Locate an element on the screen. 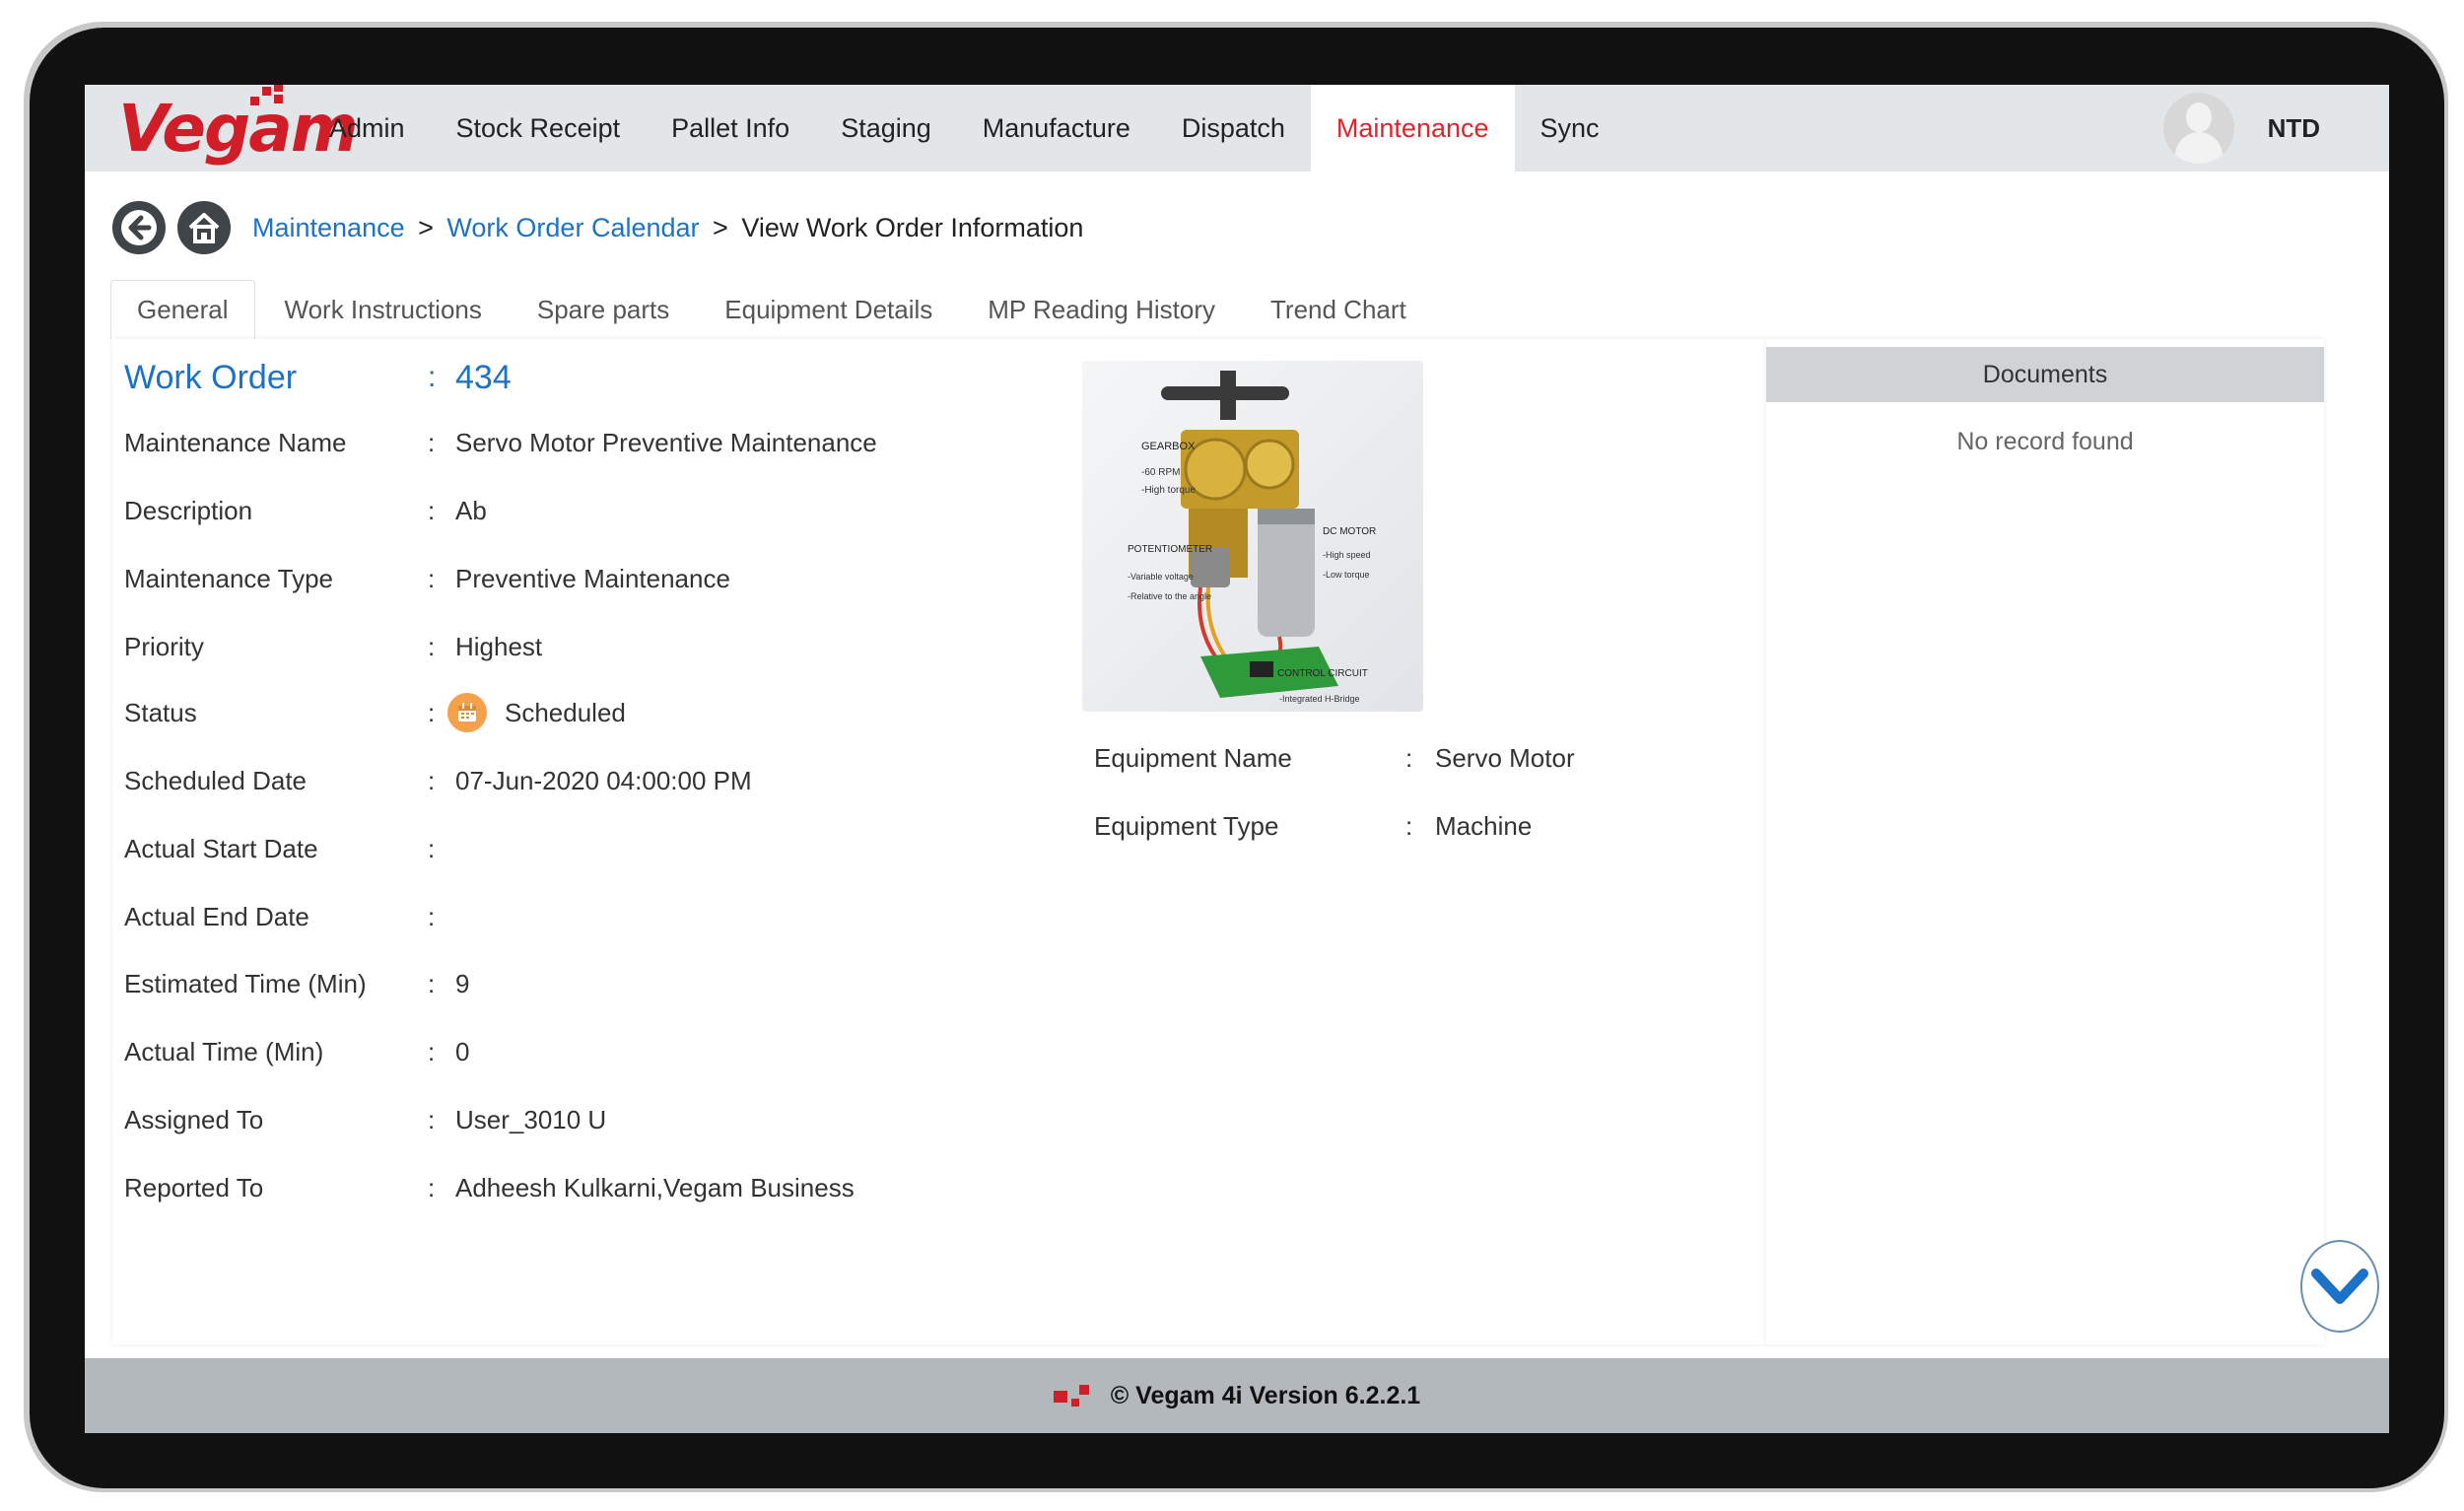  footer: © Vegam 4i Version 6.2.2.1 is located at coordinates (1237, 1396).